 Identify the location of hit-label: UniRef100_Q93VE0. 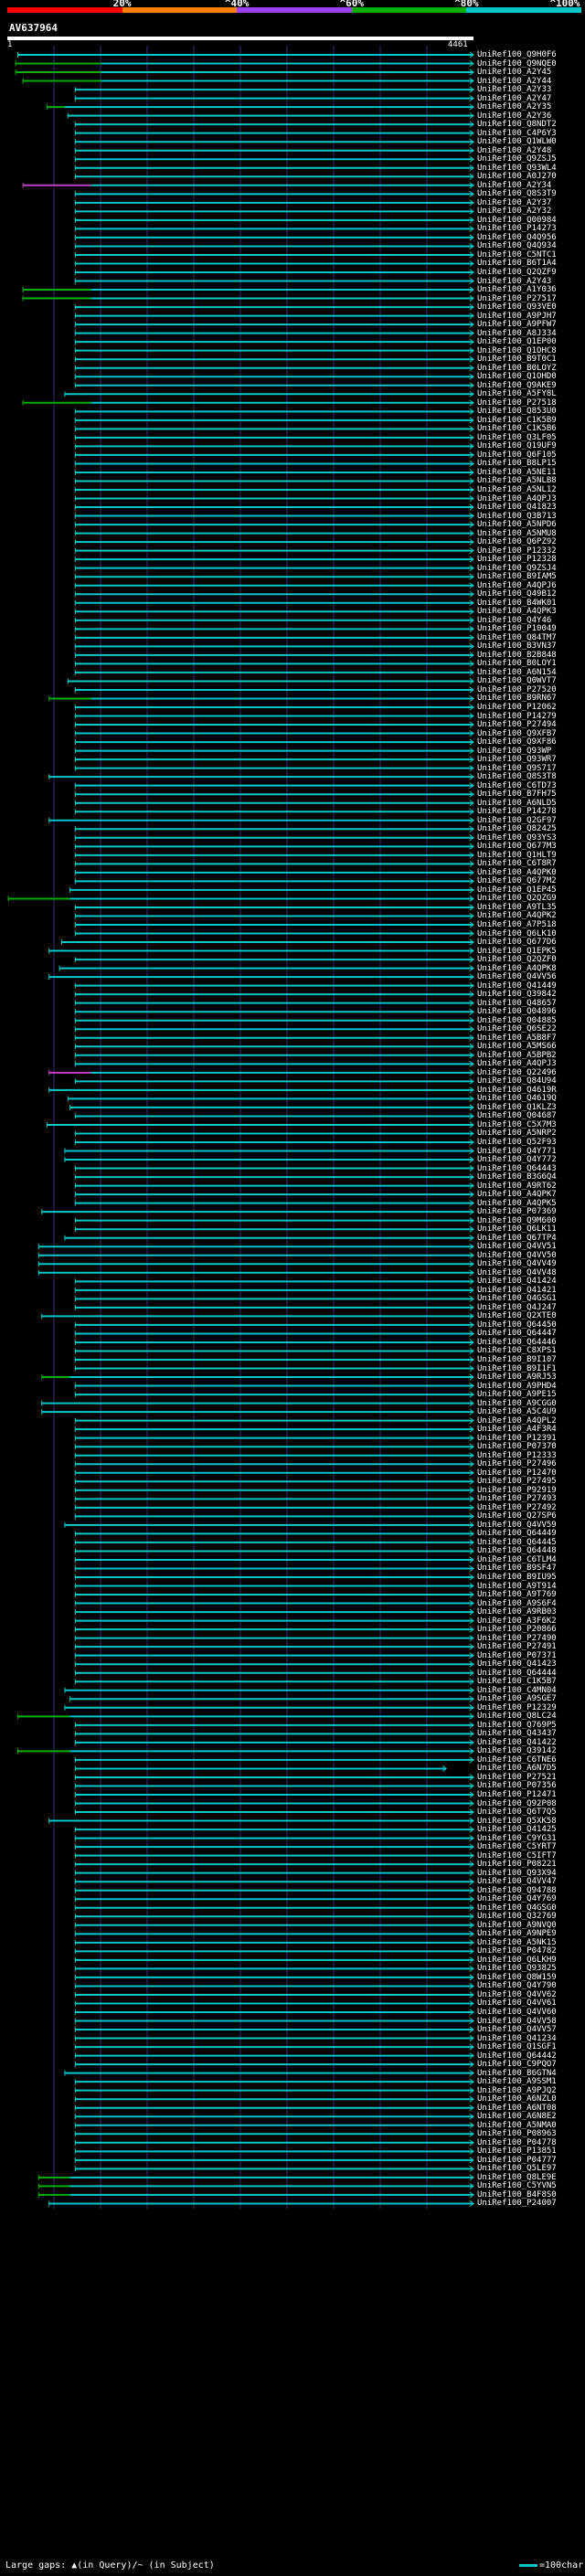
(517, 307).